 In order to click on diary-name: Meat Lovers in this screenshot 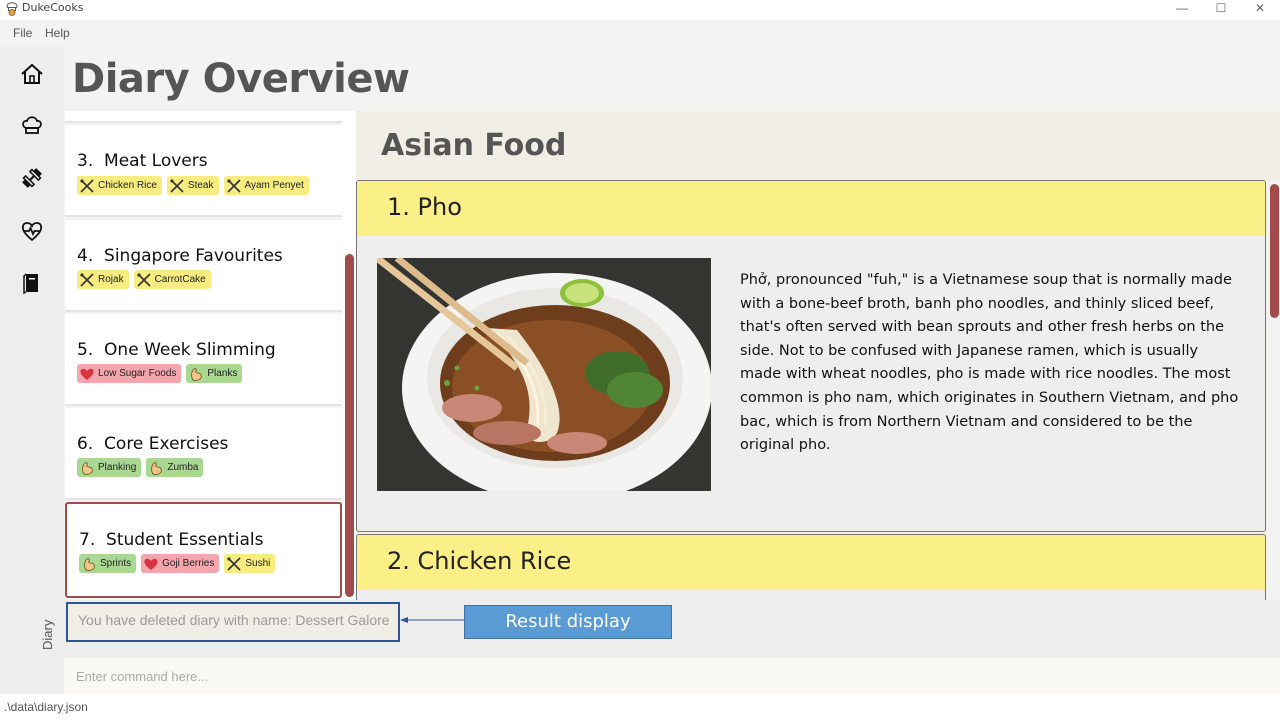, I will do `click(156, 161)`.